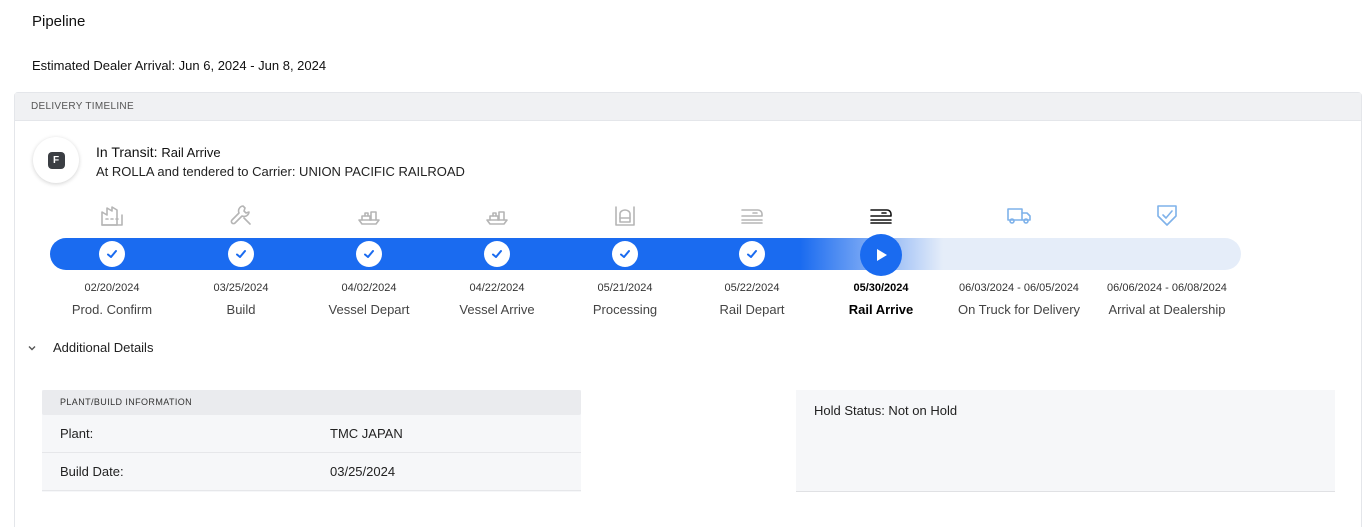 The image size is (1371, 527). I want to click on additional-details-label: Additional Details, so click(103, 347).